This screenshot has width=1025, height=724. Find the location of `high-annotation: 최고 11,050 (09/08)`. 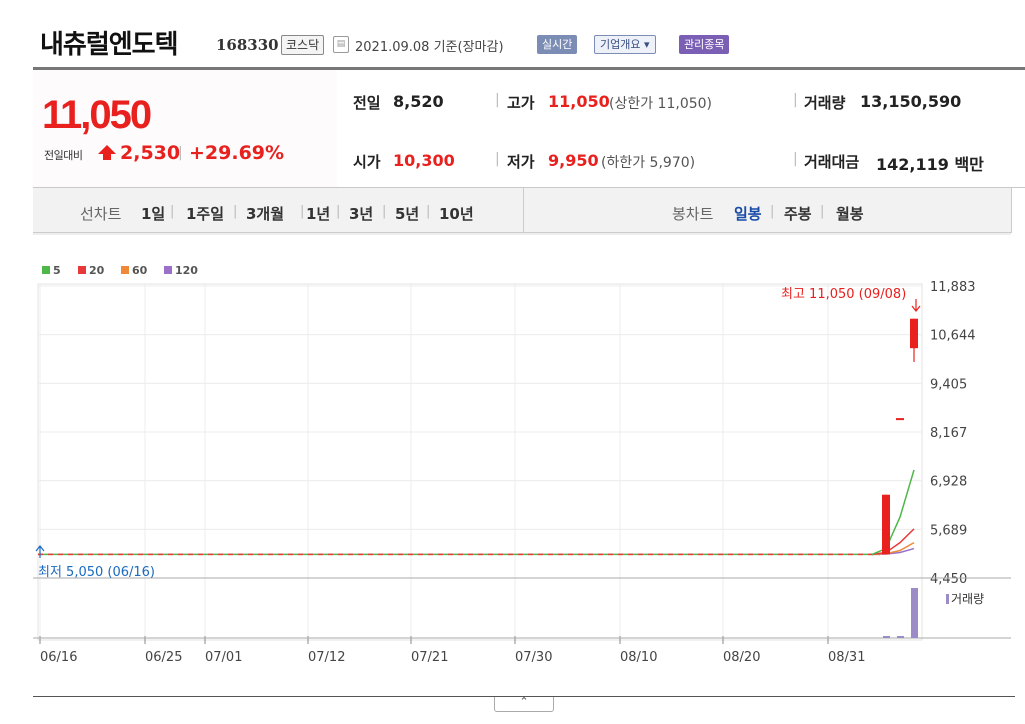

high-annotation: 최고 11,050 (09/08) is located at coordinates (844, 294).